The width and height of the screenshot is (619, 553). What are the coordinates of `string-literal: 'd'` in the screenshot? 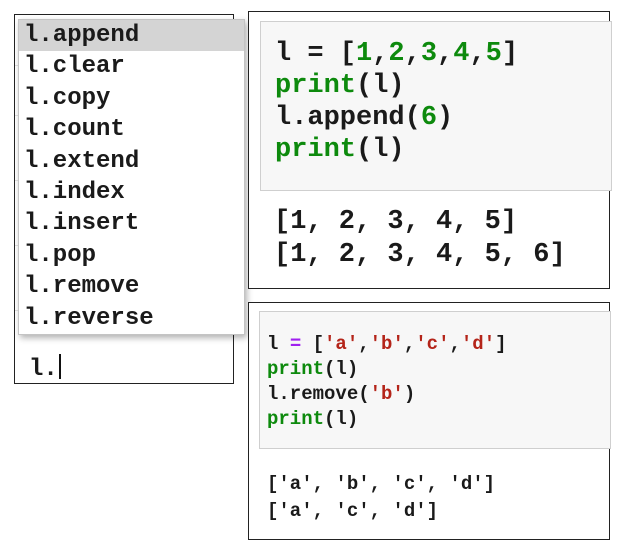 It's located at (478, 344).